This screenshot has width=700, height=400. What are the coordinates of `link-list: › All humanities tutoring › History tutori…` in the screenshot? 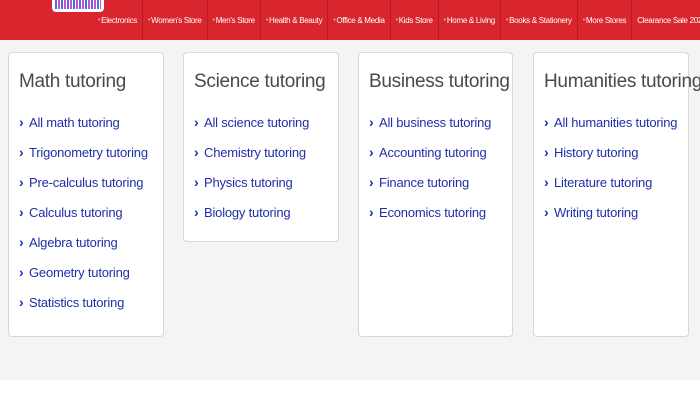 It's located at (611, 174).